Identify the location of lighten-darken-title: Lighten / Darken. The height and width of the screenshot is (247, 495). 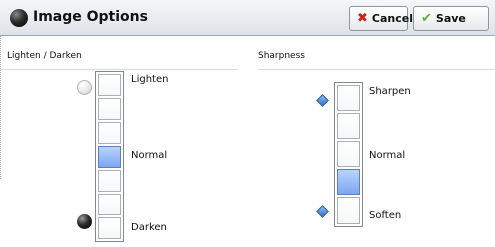
(44, 56).